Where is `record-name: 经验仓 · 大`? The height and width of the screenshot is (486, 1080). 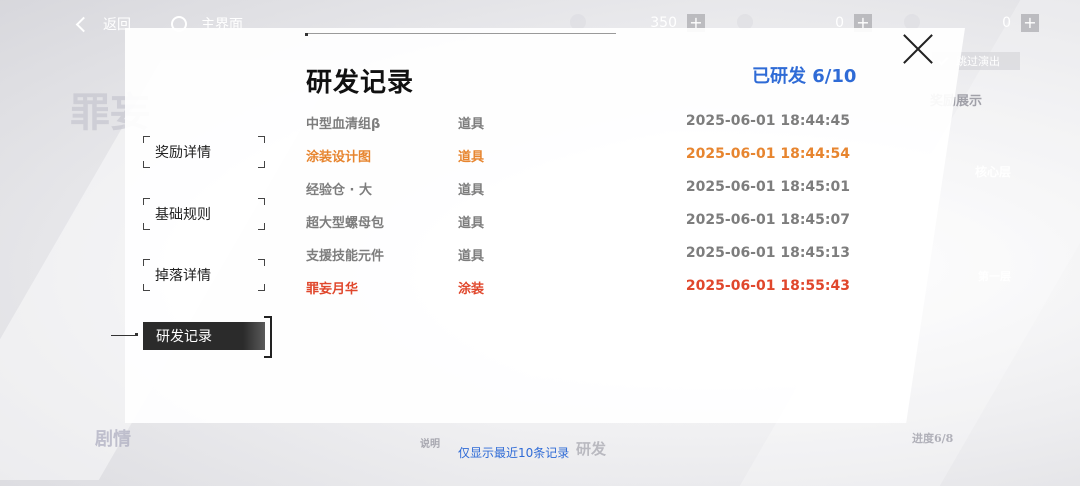 record-name: 经验仓 · 大 is located at coordinates (339, 190).